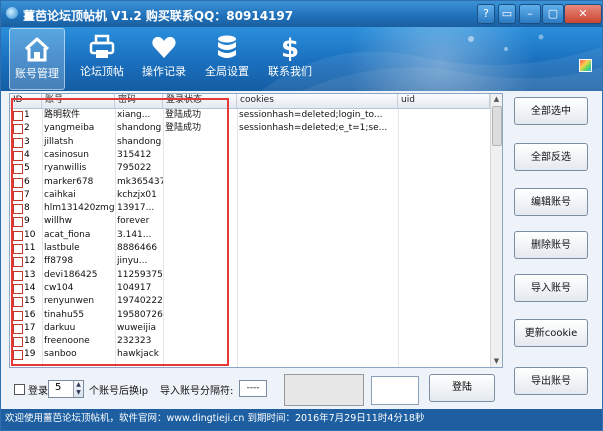 This screenshot has width=603, height=431. What do you see at coordinates (486, 14) in the screenshot?
I see `help-button: ?` at bounding box center [486, 14].